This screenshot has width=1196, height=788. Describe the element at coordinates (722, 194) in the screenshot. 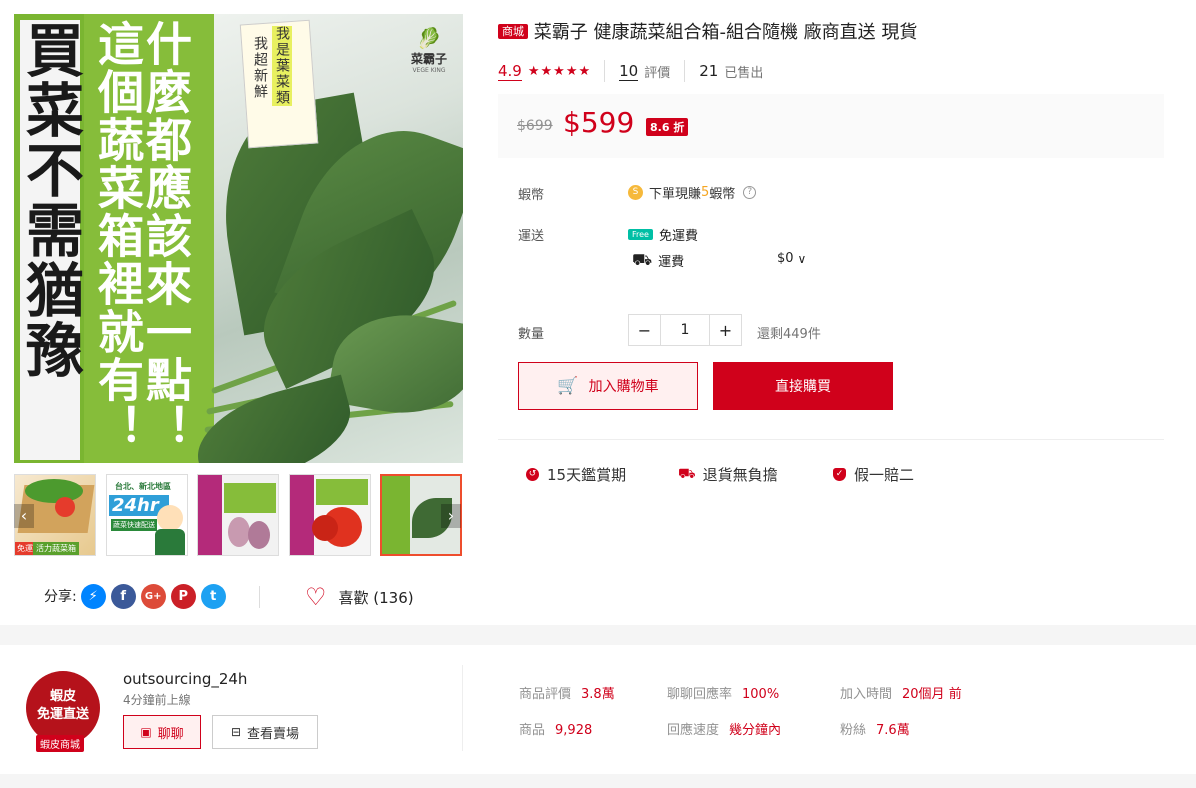

I see `coins-suffix: 蝦幣` at that location.